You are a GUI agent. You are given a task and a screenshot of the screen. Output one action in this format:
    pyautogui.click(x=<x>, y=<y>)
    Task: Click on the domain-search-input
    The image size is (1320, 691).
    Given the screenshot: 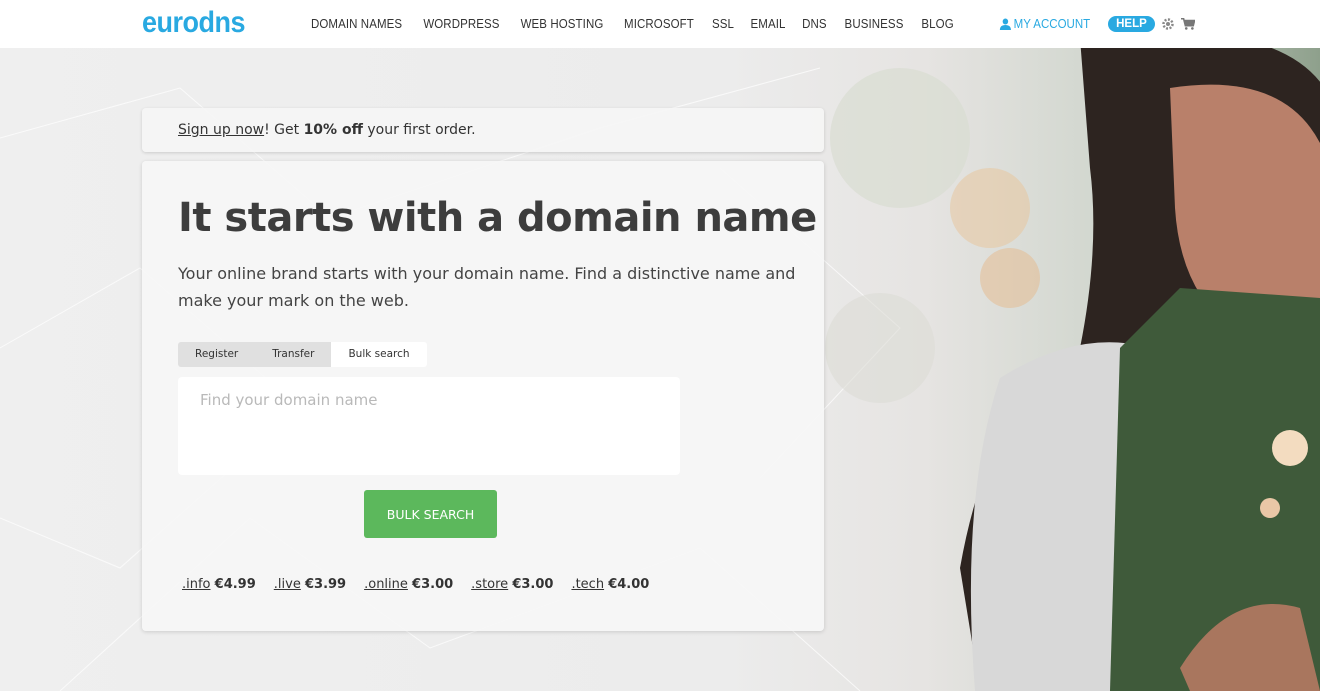 What is the action you would take?
    pyautogui.click(x=429, y=426)
    